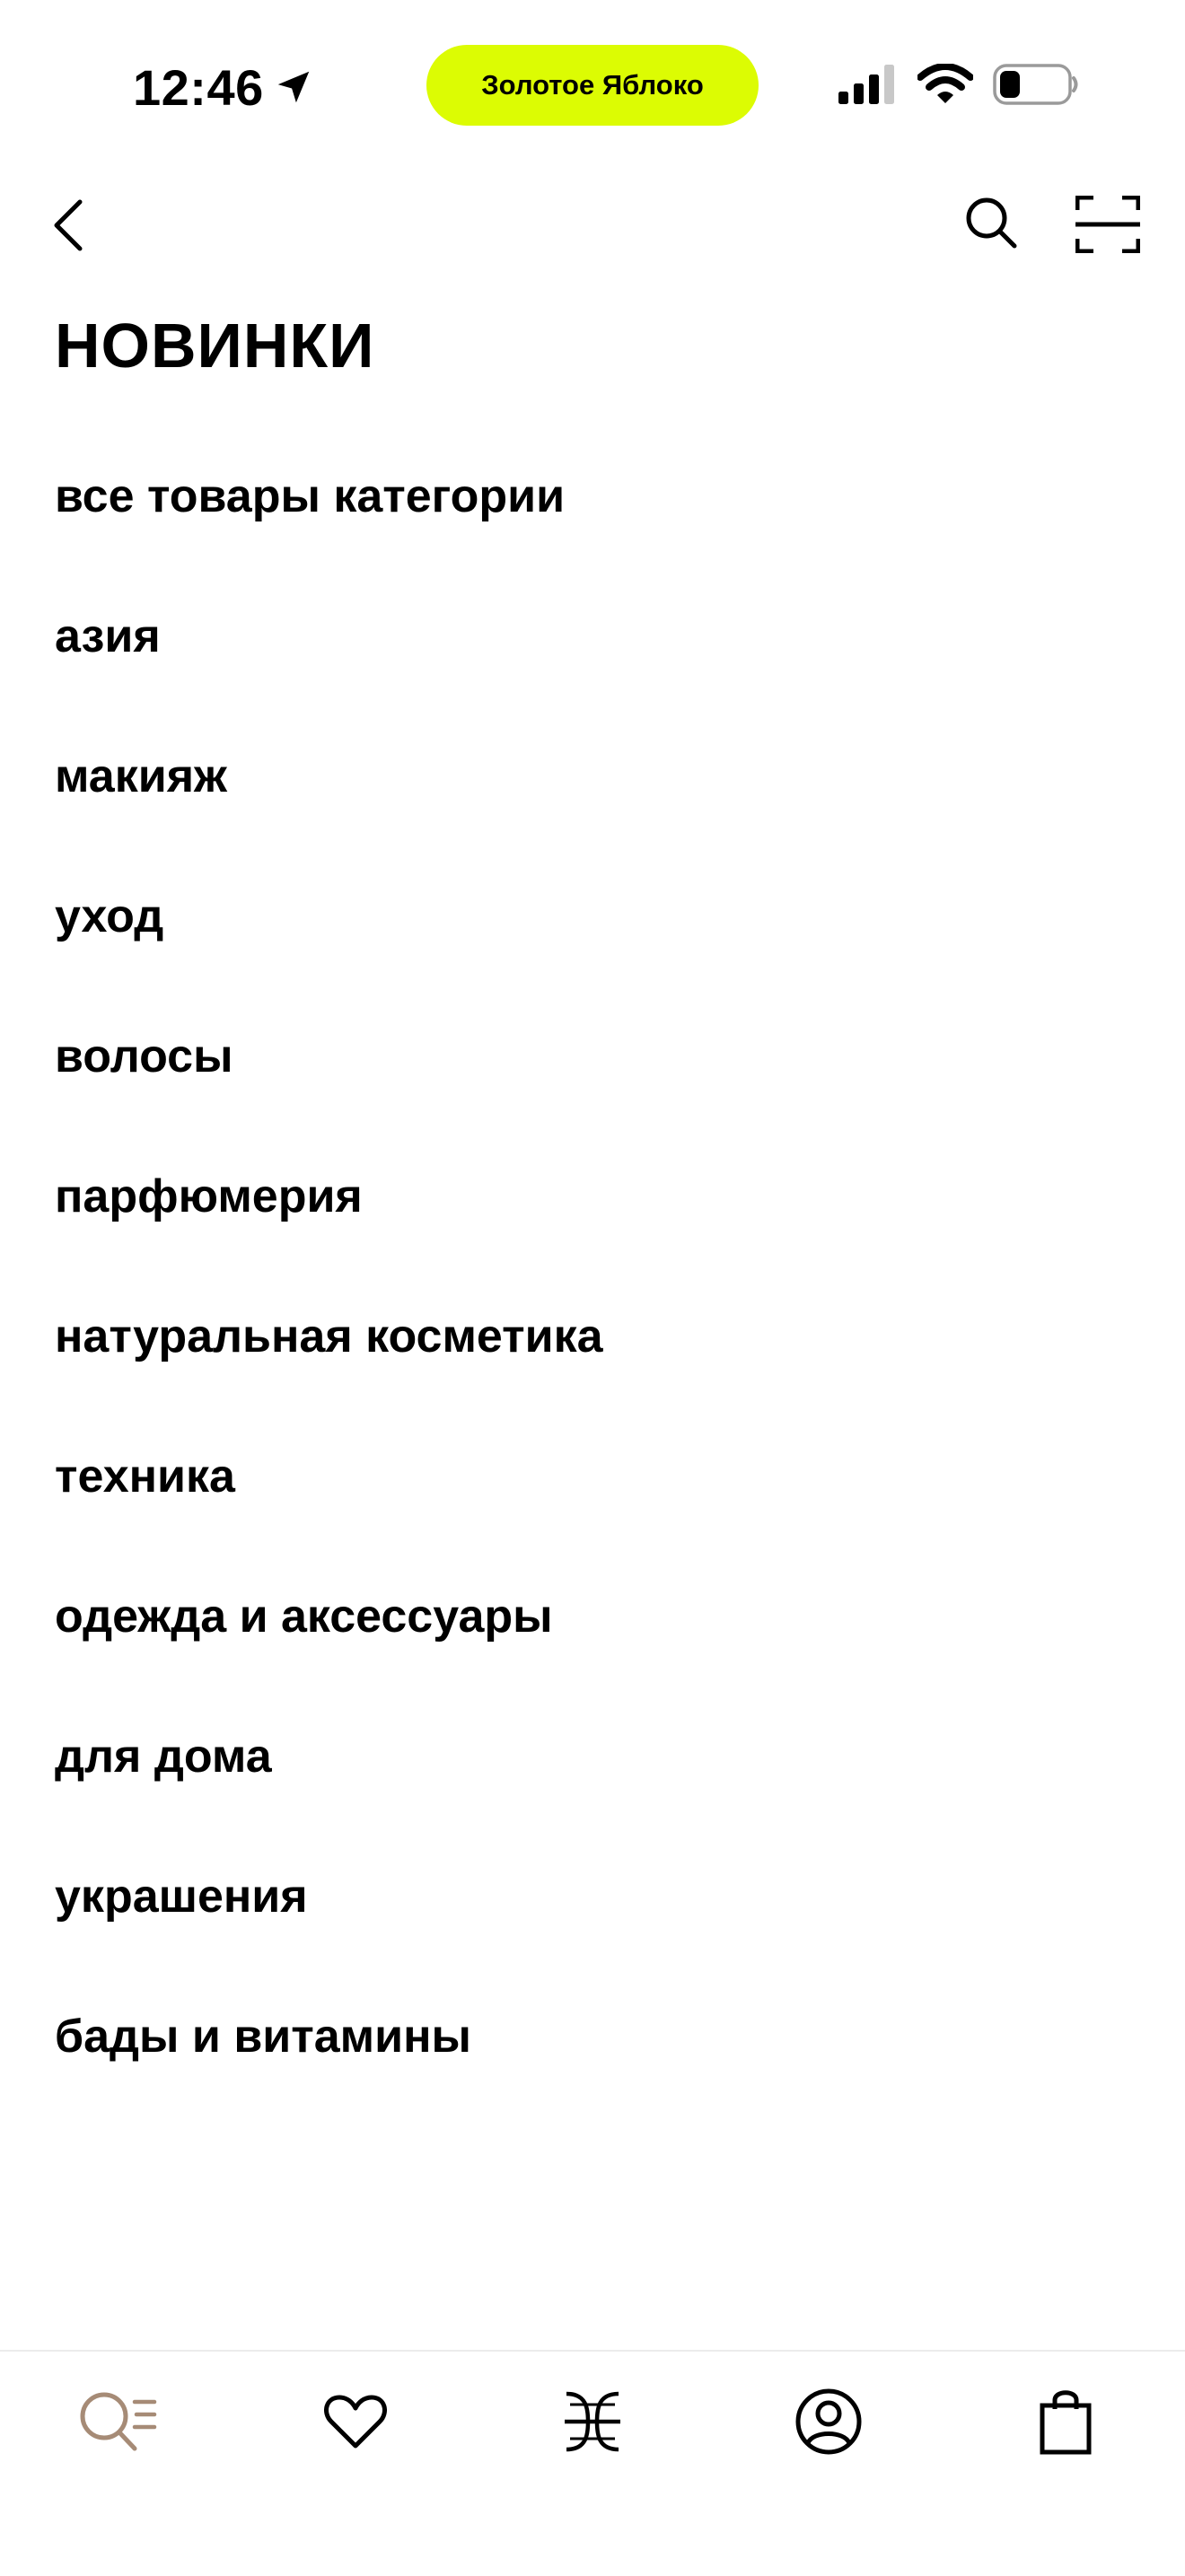 The image size is (1185, 2576). I want to click on category-item-tech: техника, so click(592, 1476).